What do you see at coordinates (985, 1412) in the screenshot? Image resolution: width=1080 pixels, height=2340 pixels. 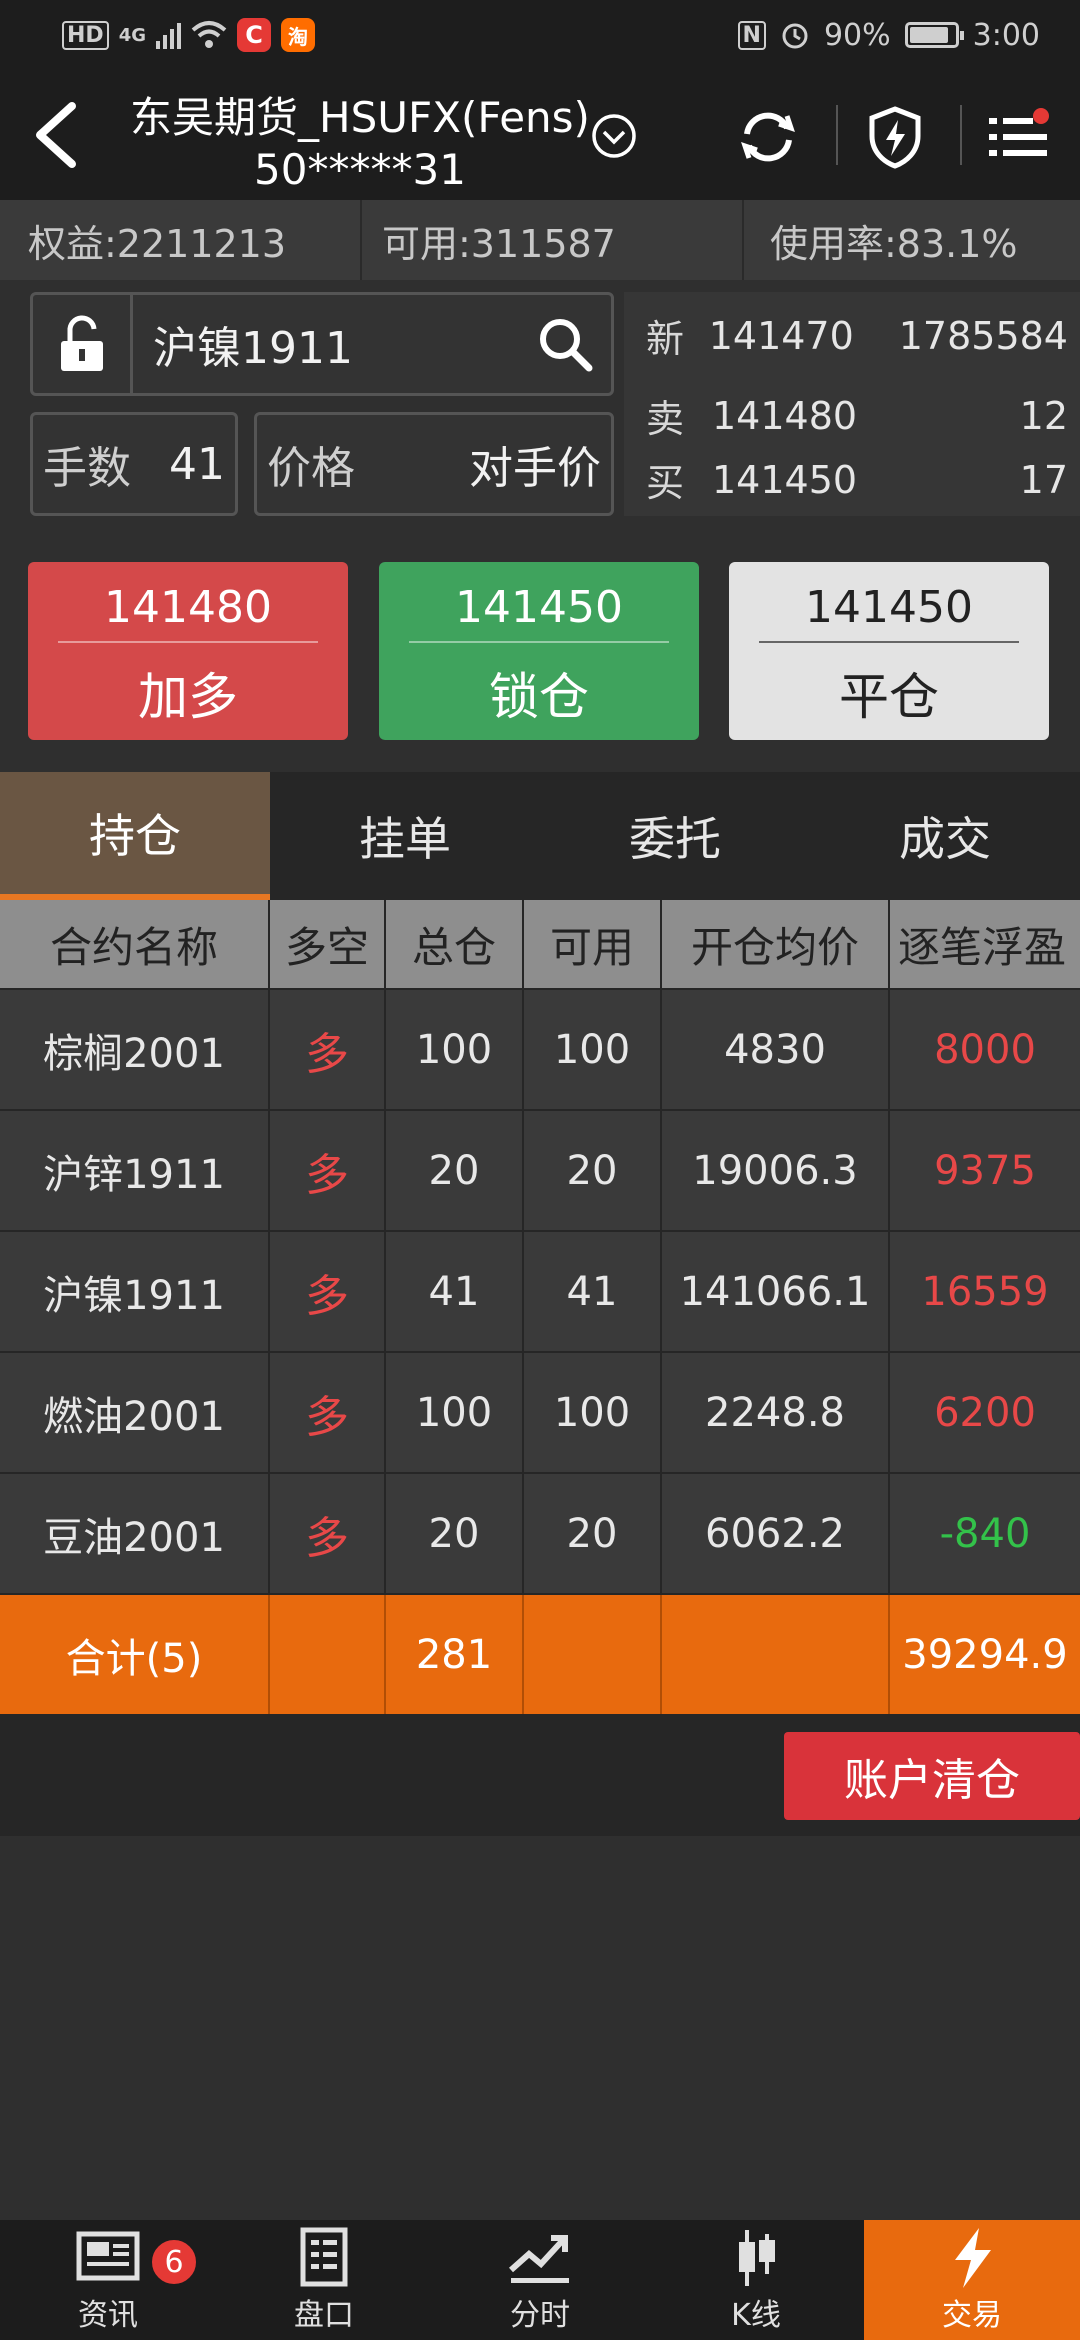 I see `floating-pnl: 6200` at bounding box center [985, 1412].